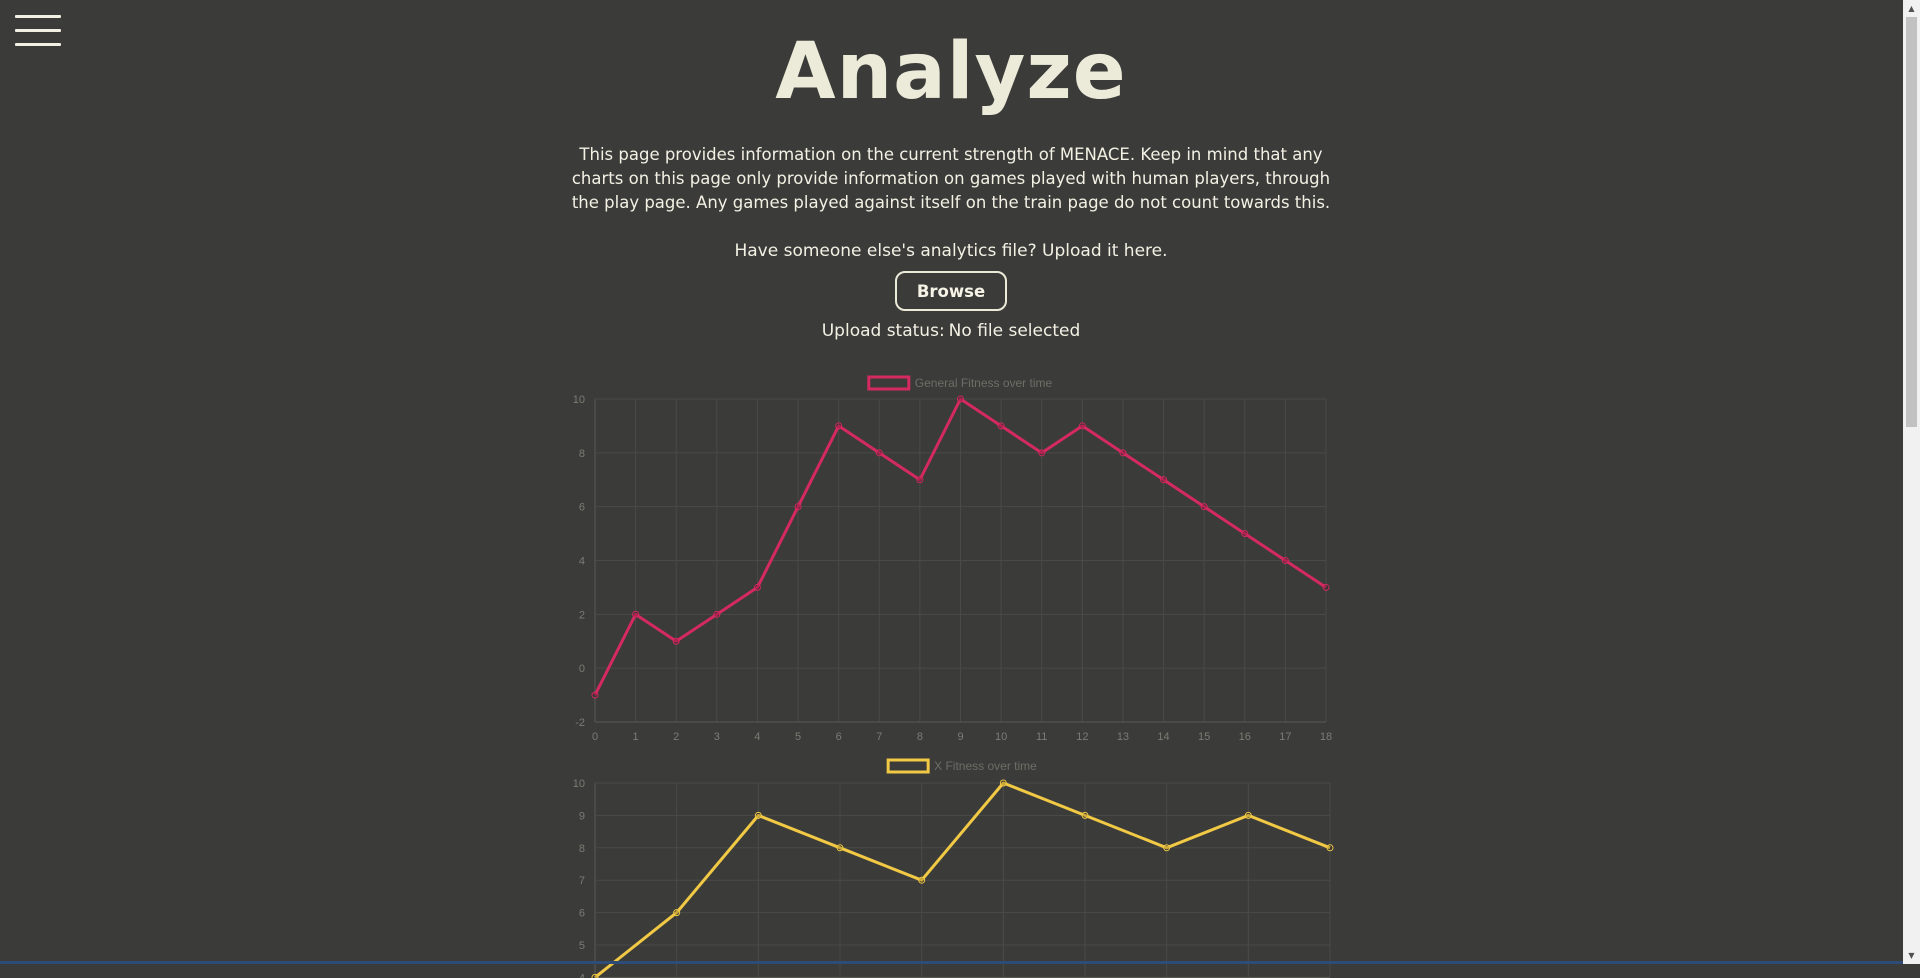  Describe the element at coordinates (582, 849) in the screenshot. I see `x-fitness-y-tick-label: 8` at that location.